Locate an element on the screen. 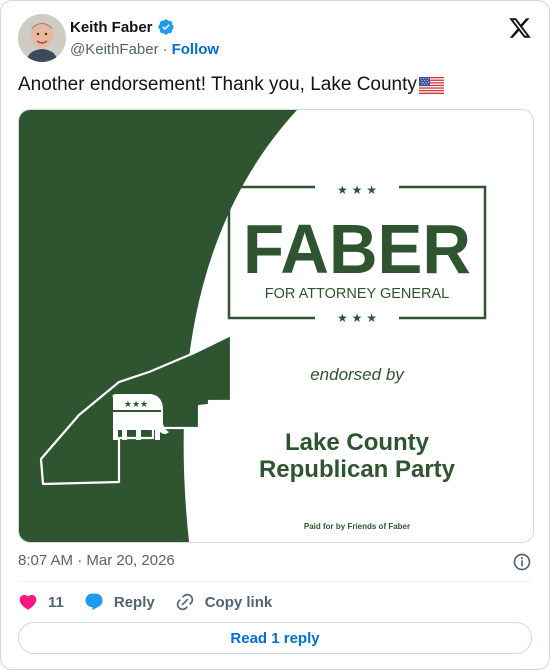  stars-bottom: ★ ★ ★ is located at coordinates (357, 318).